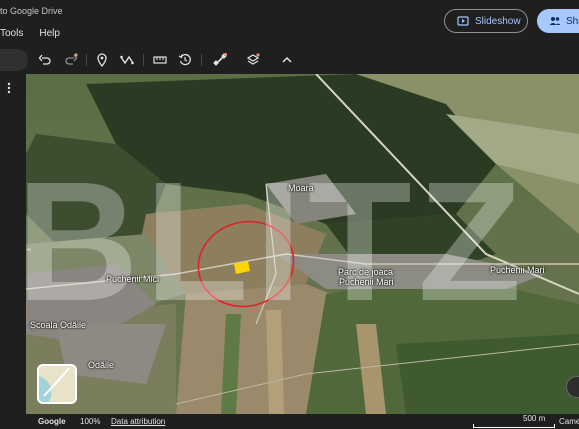  I want to click on toolbar, so click(289, 60).